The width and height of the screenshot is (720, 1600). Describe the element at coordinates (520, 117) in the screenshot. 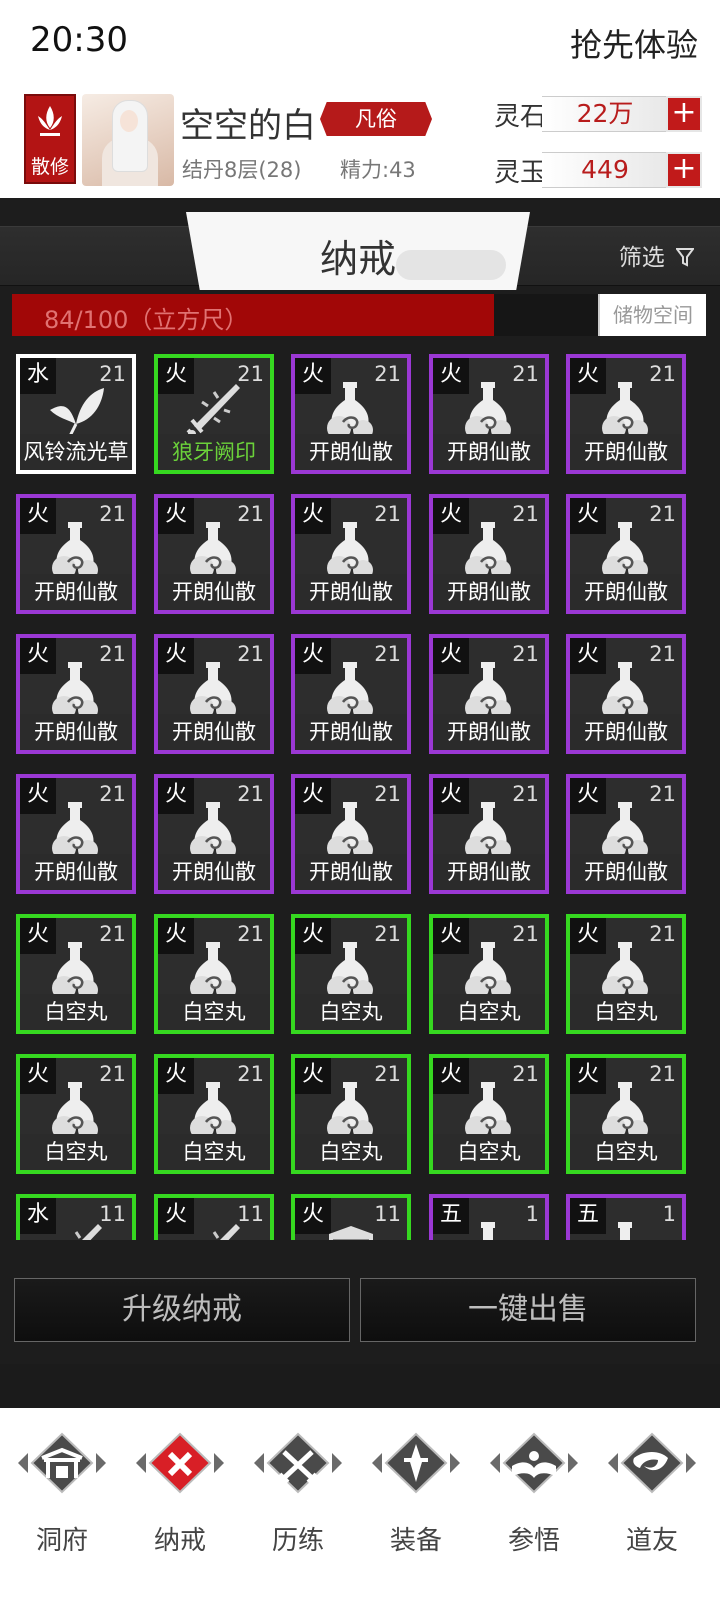

I see `spirit-stone-label: 灵石` at that location.